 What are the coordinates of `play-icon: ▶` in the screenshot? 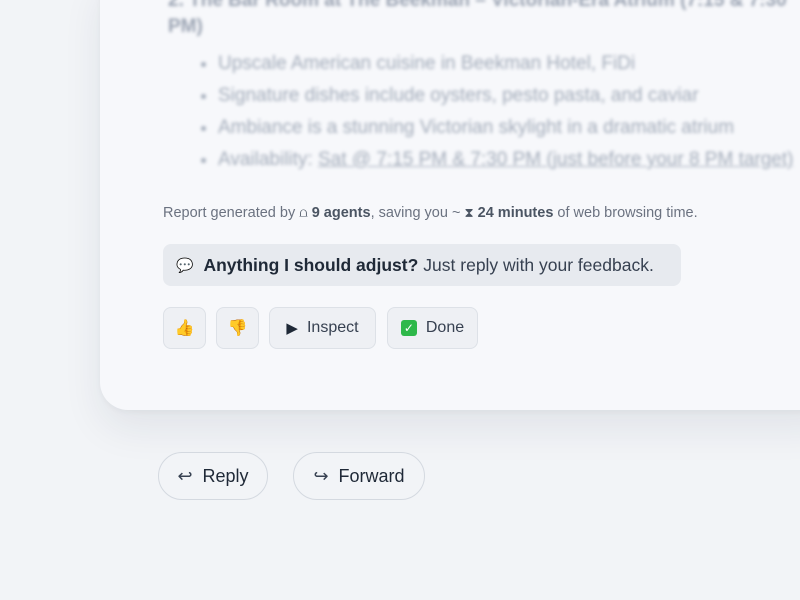 It's located at (292, 328).